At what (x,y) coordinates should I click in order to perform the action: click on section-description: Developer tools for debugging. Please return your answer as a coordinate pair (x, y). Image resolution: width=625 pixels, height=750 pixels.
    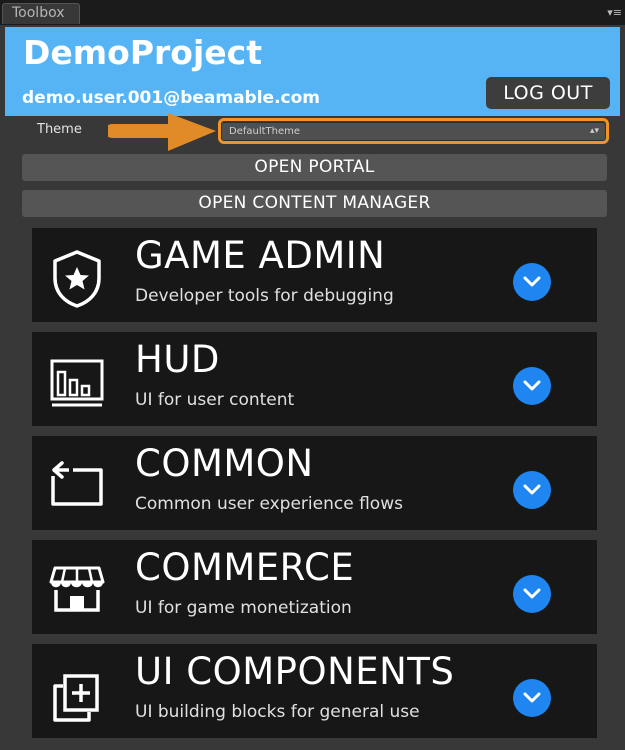
    Looking at the image, I should click on (264, 296).